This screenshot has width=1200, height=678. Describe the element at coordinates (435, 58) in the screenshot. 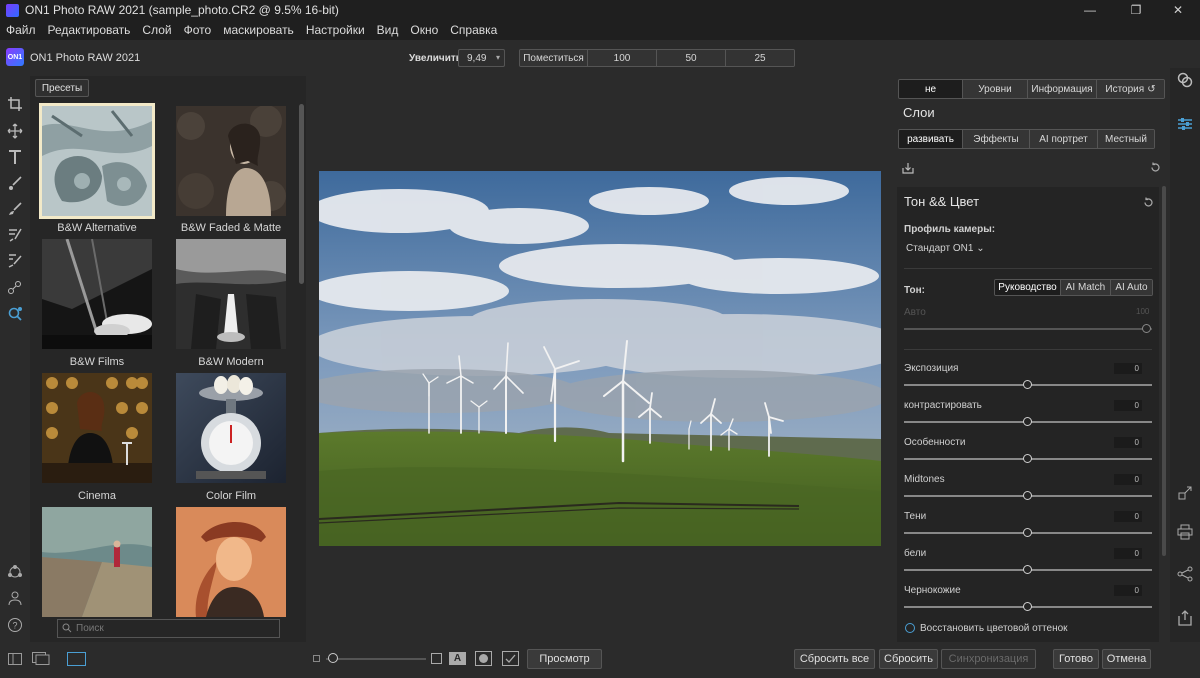

I see `zoom-label: Увеличить` at that location.